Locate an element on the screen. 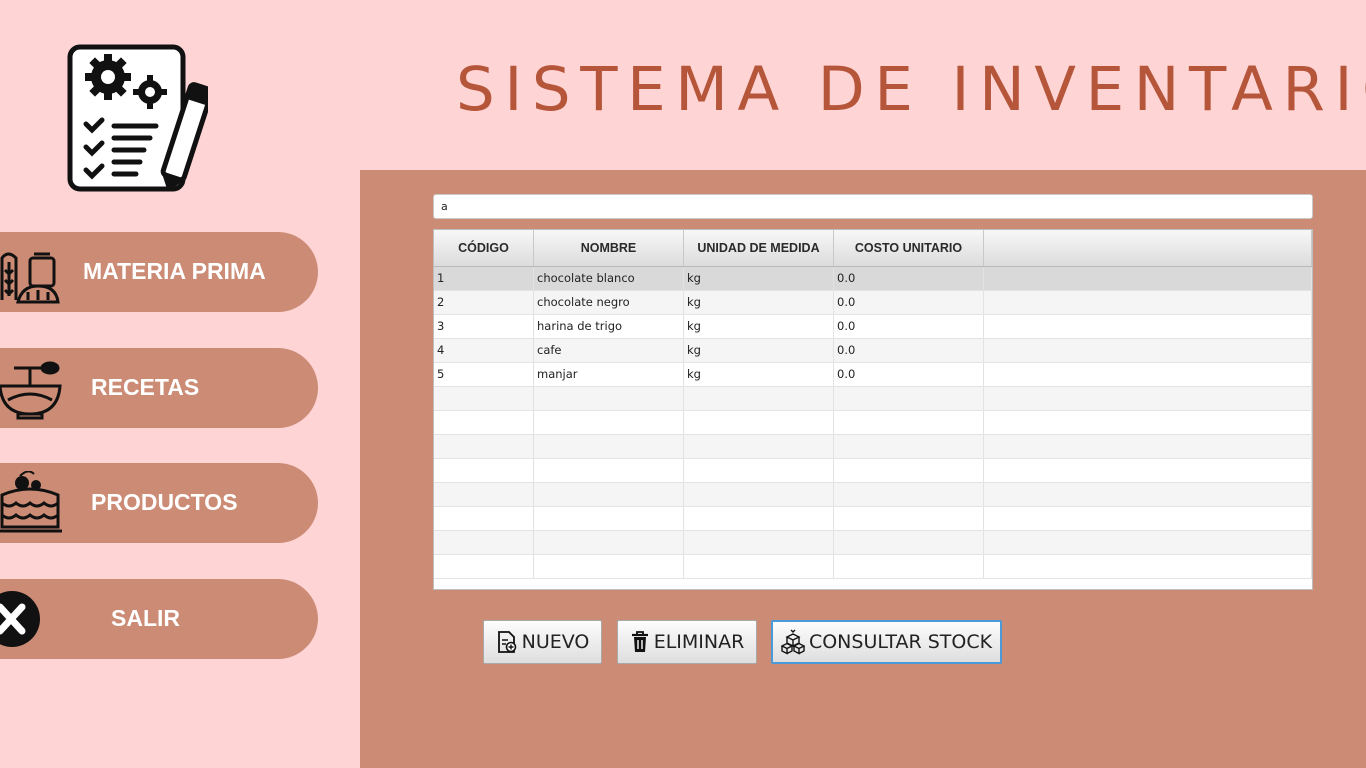 The width and height of the screenshot is (1366, 768). nav-recetas-button: RECETAS is located at coordinates (159, 388).